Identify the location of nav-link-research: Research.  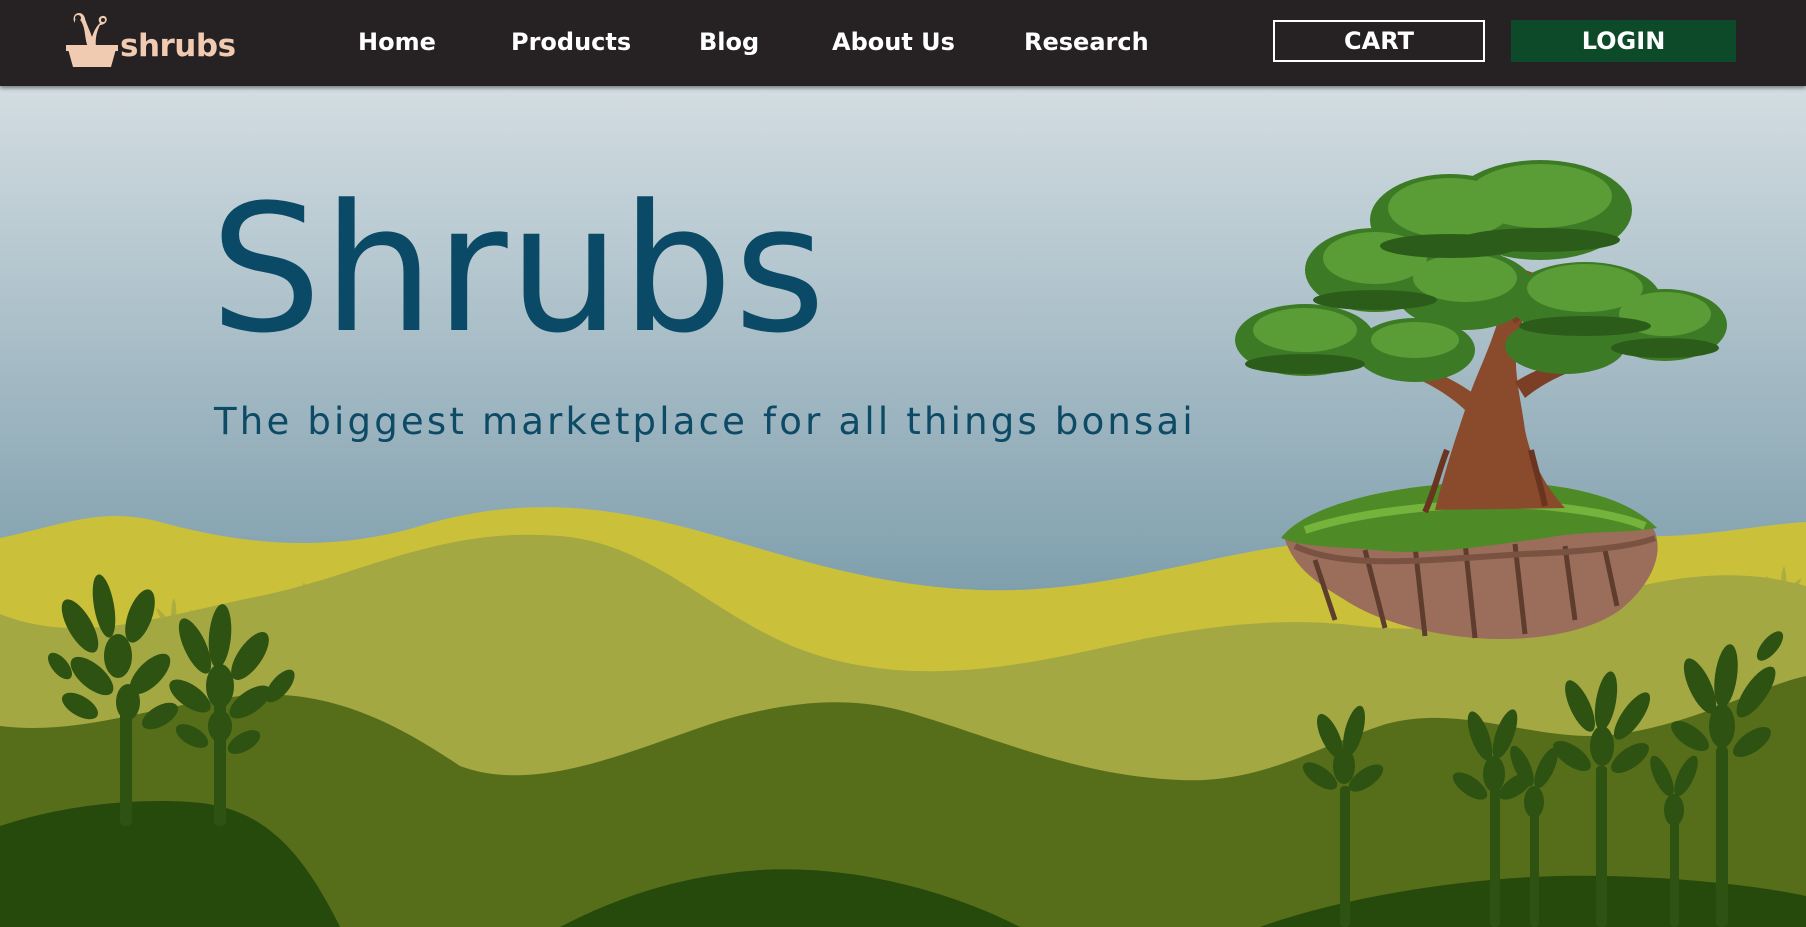
(1086, 42).